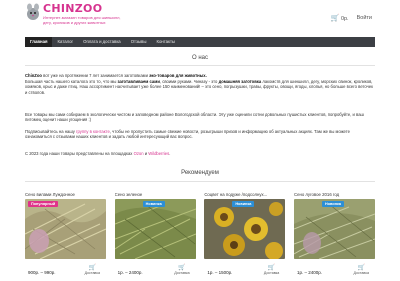 This screenshot has width=400, height=281. What do you see at coordinates (43, 204) in the screenshot?
I see `popular-badge: Популярный` at bounding box center [43, 204].